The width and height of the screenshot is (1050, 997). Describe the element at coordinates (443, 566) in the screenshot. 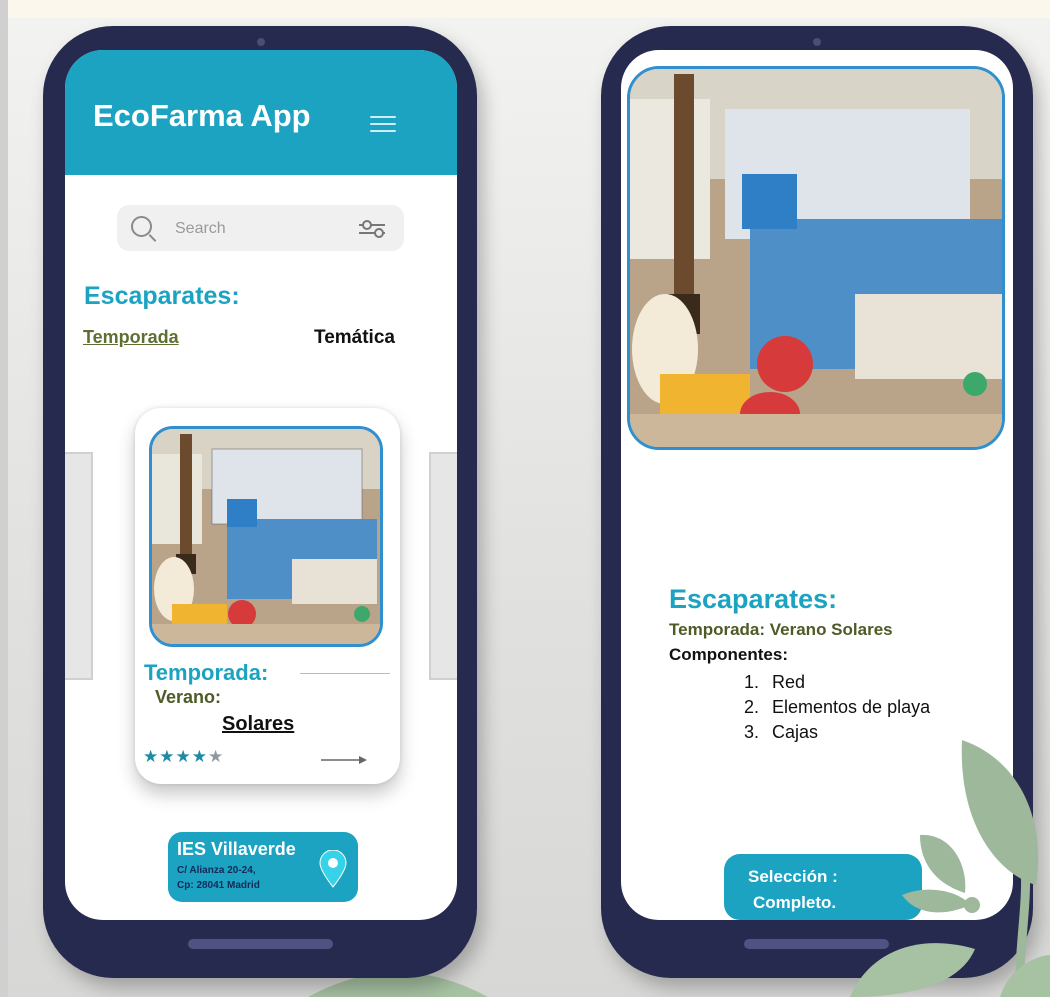

I see `carousel-next-card` at that location.